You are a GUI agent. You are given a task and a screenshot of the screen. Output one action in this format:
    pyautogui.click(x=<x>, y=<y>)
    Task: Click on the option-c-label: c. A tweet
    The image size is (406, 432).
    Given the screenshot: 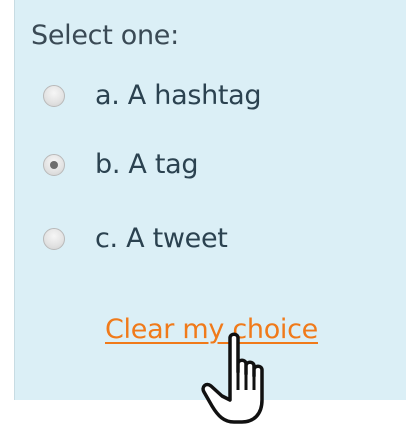 What is the action you would take?
    pyautogui.click(x=161, y=238)
    